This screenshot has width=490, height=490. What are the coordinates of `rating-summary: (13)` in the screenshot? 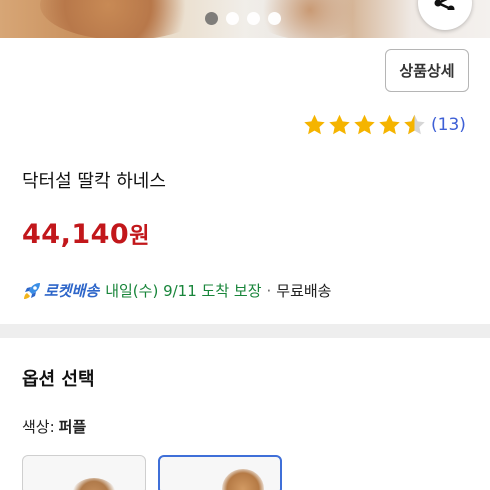 It's located at (384, 125).